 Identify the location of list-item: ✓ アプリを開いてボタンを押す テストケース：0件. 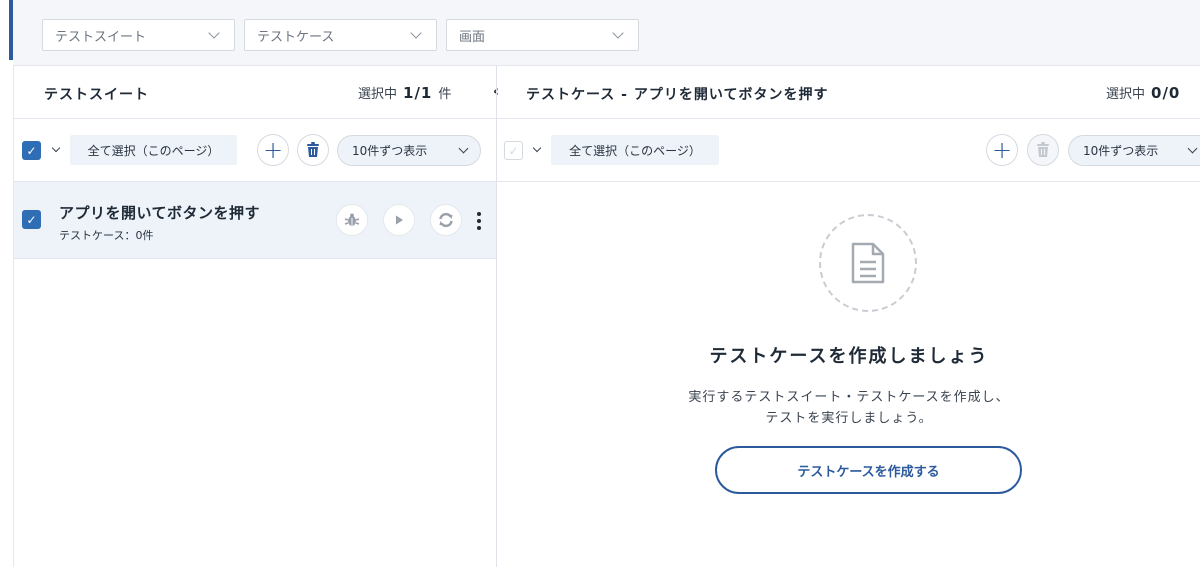
(255, 220).